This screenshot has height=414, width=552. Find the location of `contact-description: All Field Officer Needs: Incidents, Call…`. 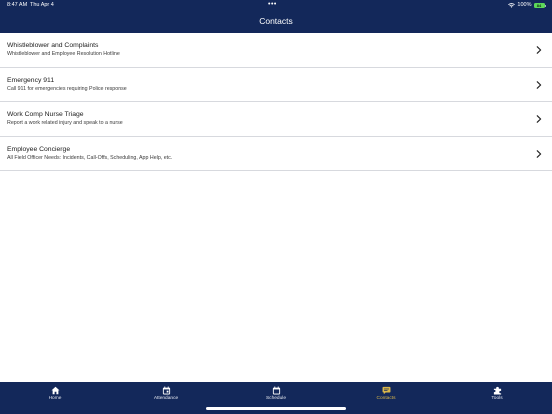

contact-description: All Field Officer Needs: Incidents, Call… is located at coordinates (90, 157).